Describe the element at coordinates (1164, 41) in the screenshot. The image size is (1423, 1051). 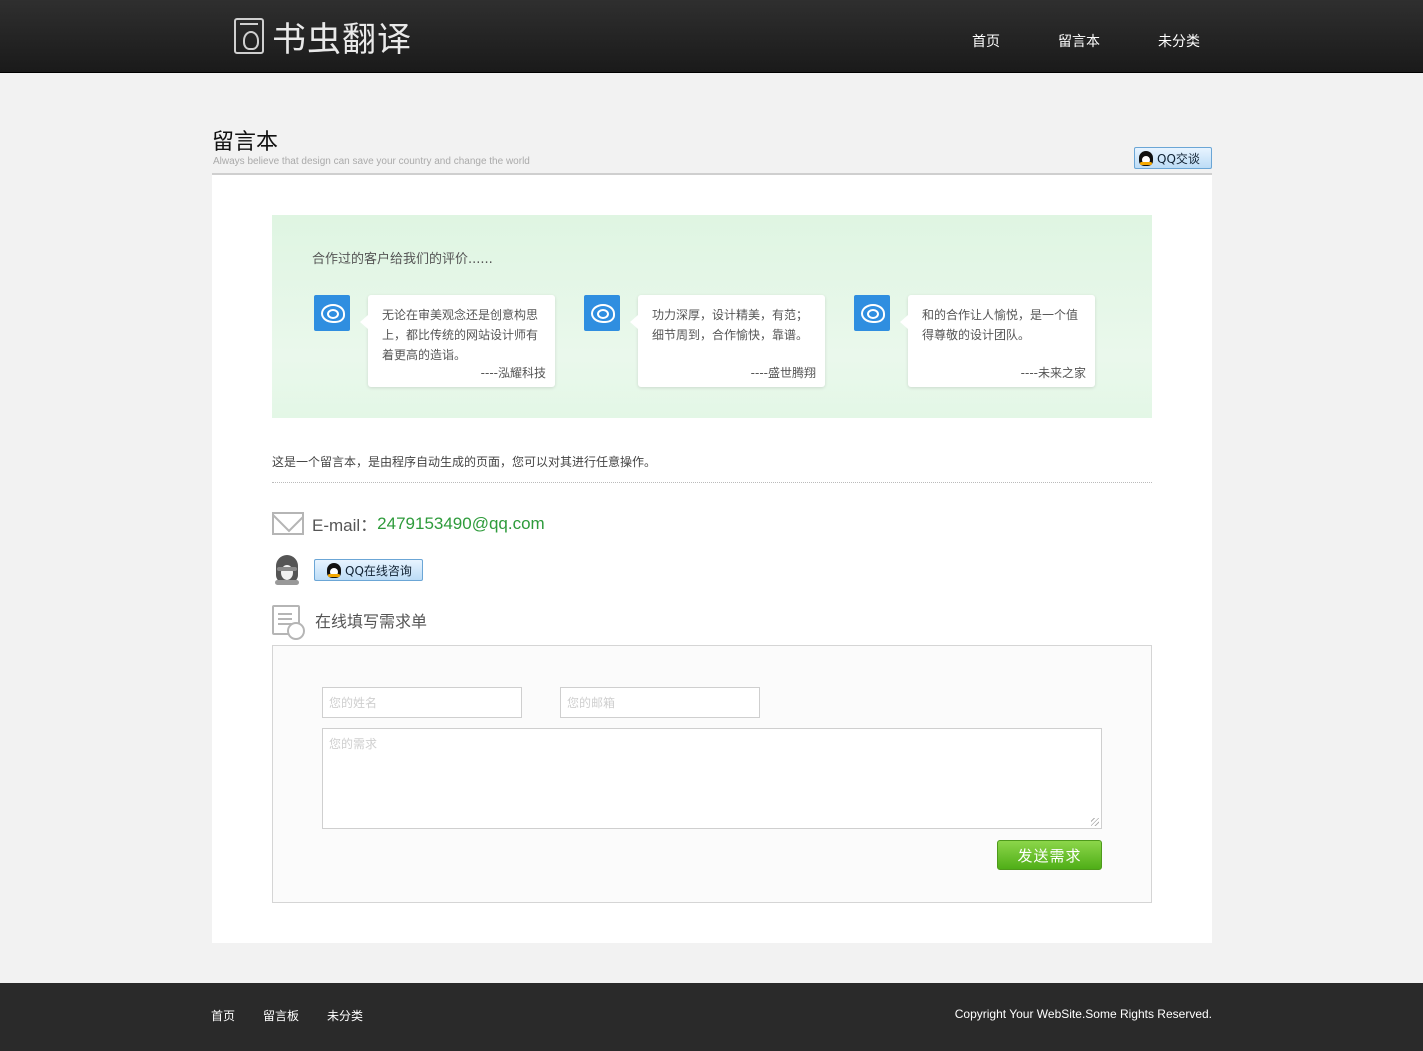
I see `nav-item-uncategorized: 未分类` at that location.